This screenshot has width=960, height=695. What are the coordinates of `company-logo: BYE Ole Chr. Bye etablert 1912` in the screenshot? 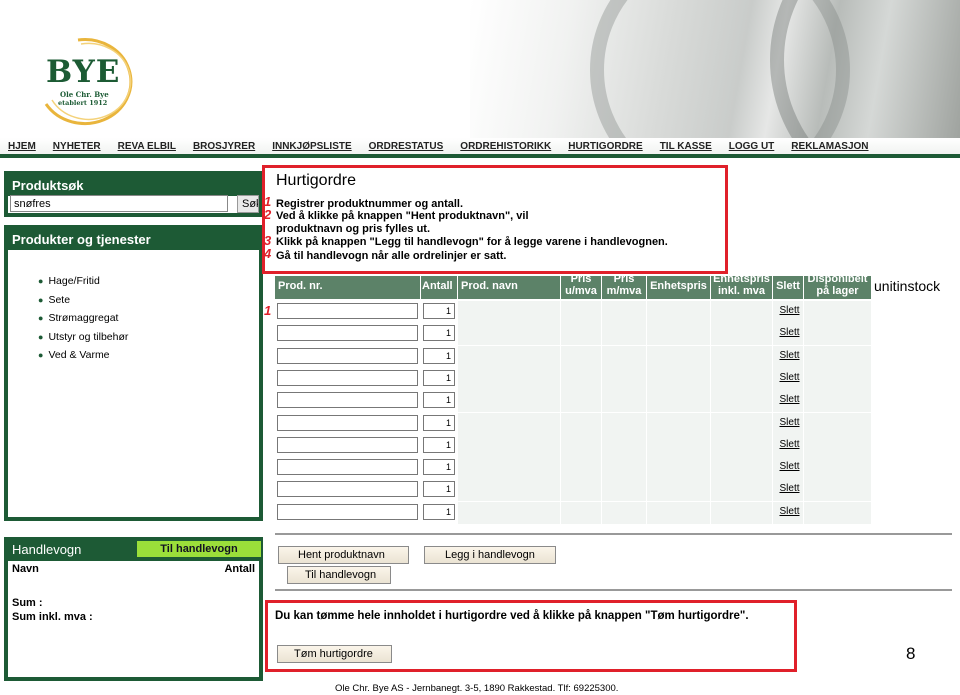 It's located at (88, 80).